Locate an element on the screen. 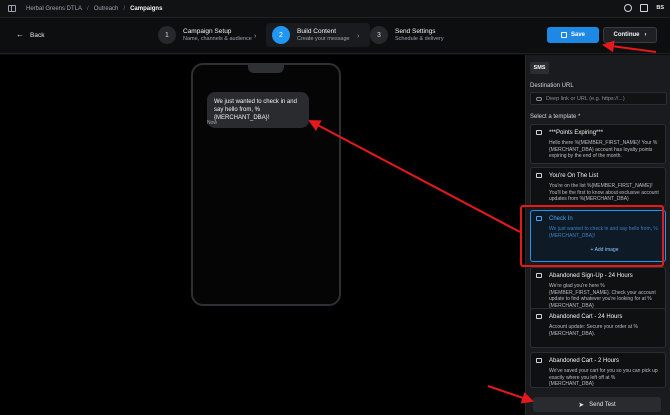 Image resolution: width=670 pixels, height=415 pixels. step-subtitle: Schedule & delivery is located at coordinates (419, 39).